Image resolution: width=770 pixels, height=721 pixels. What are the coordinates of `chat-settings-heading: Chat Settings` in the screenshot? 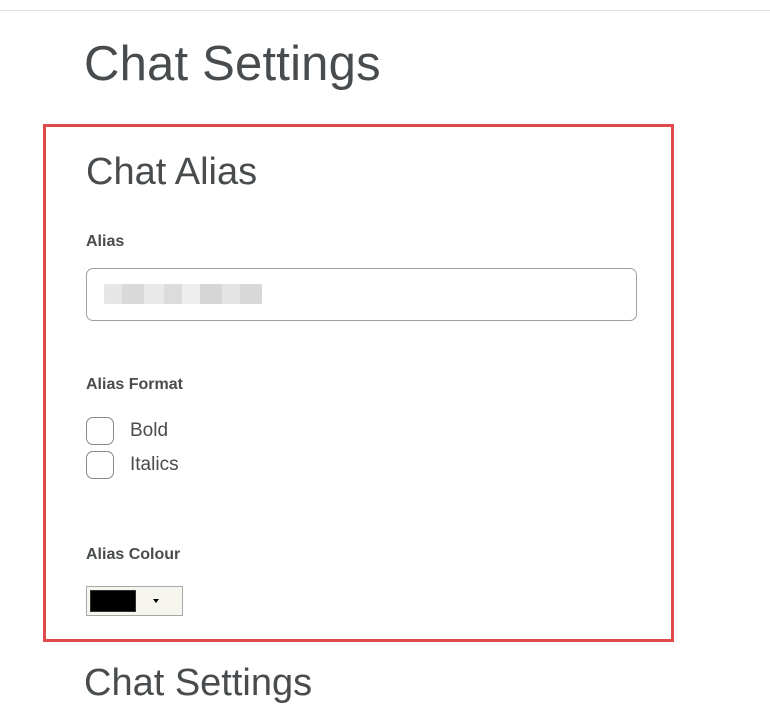 It's located at (198, 683).